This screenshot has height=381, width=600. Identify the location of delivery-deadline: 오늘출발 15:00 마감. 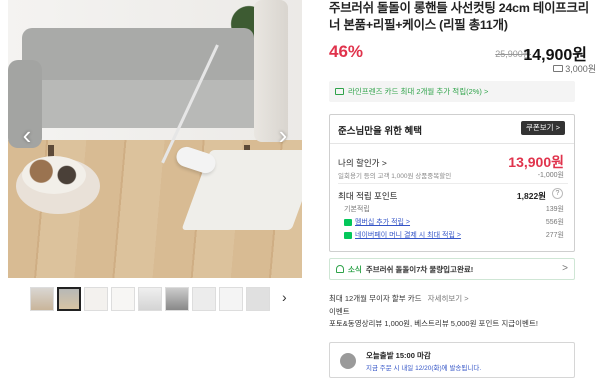
(398, 355).